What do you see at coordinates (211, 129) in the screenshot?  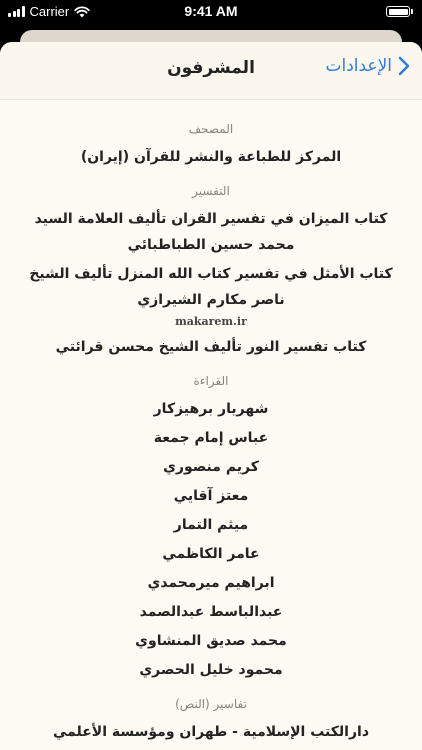 I see `section-header: المصحف` at bounding box center [211, 129].